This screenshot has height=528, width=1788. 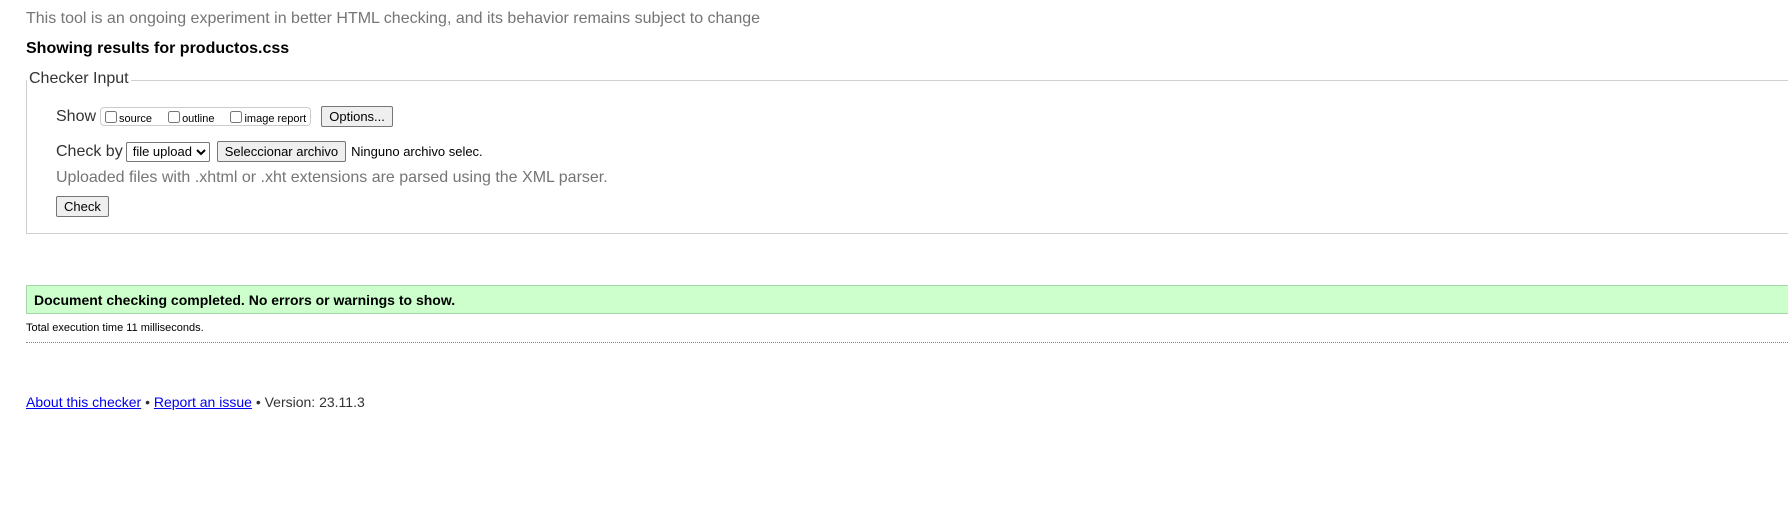 I want to click on about-checker-link: About this checker, so click(x=83, y=402).